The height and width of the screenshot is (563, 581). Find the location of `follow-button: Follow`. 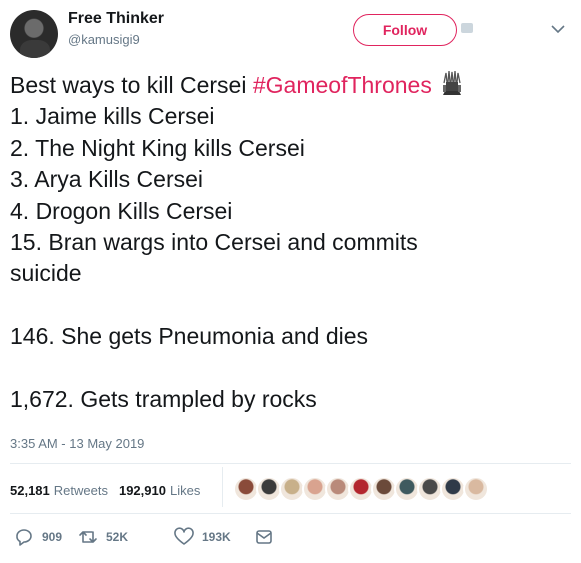

follow-button: Follow is located at coordinates (405, 30).